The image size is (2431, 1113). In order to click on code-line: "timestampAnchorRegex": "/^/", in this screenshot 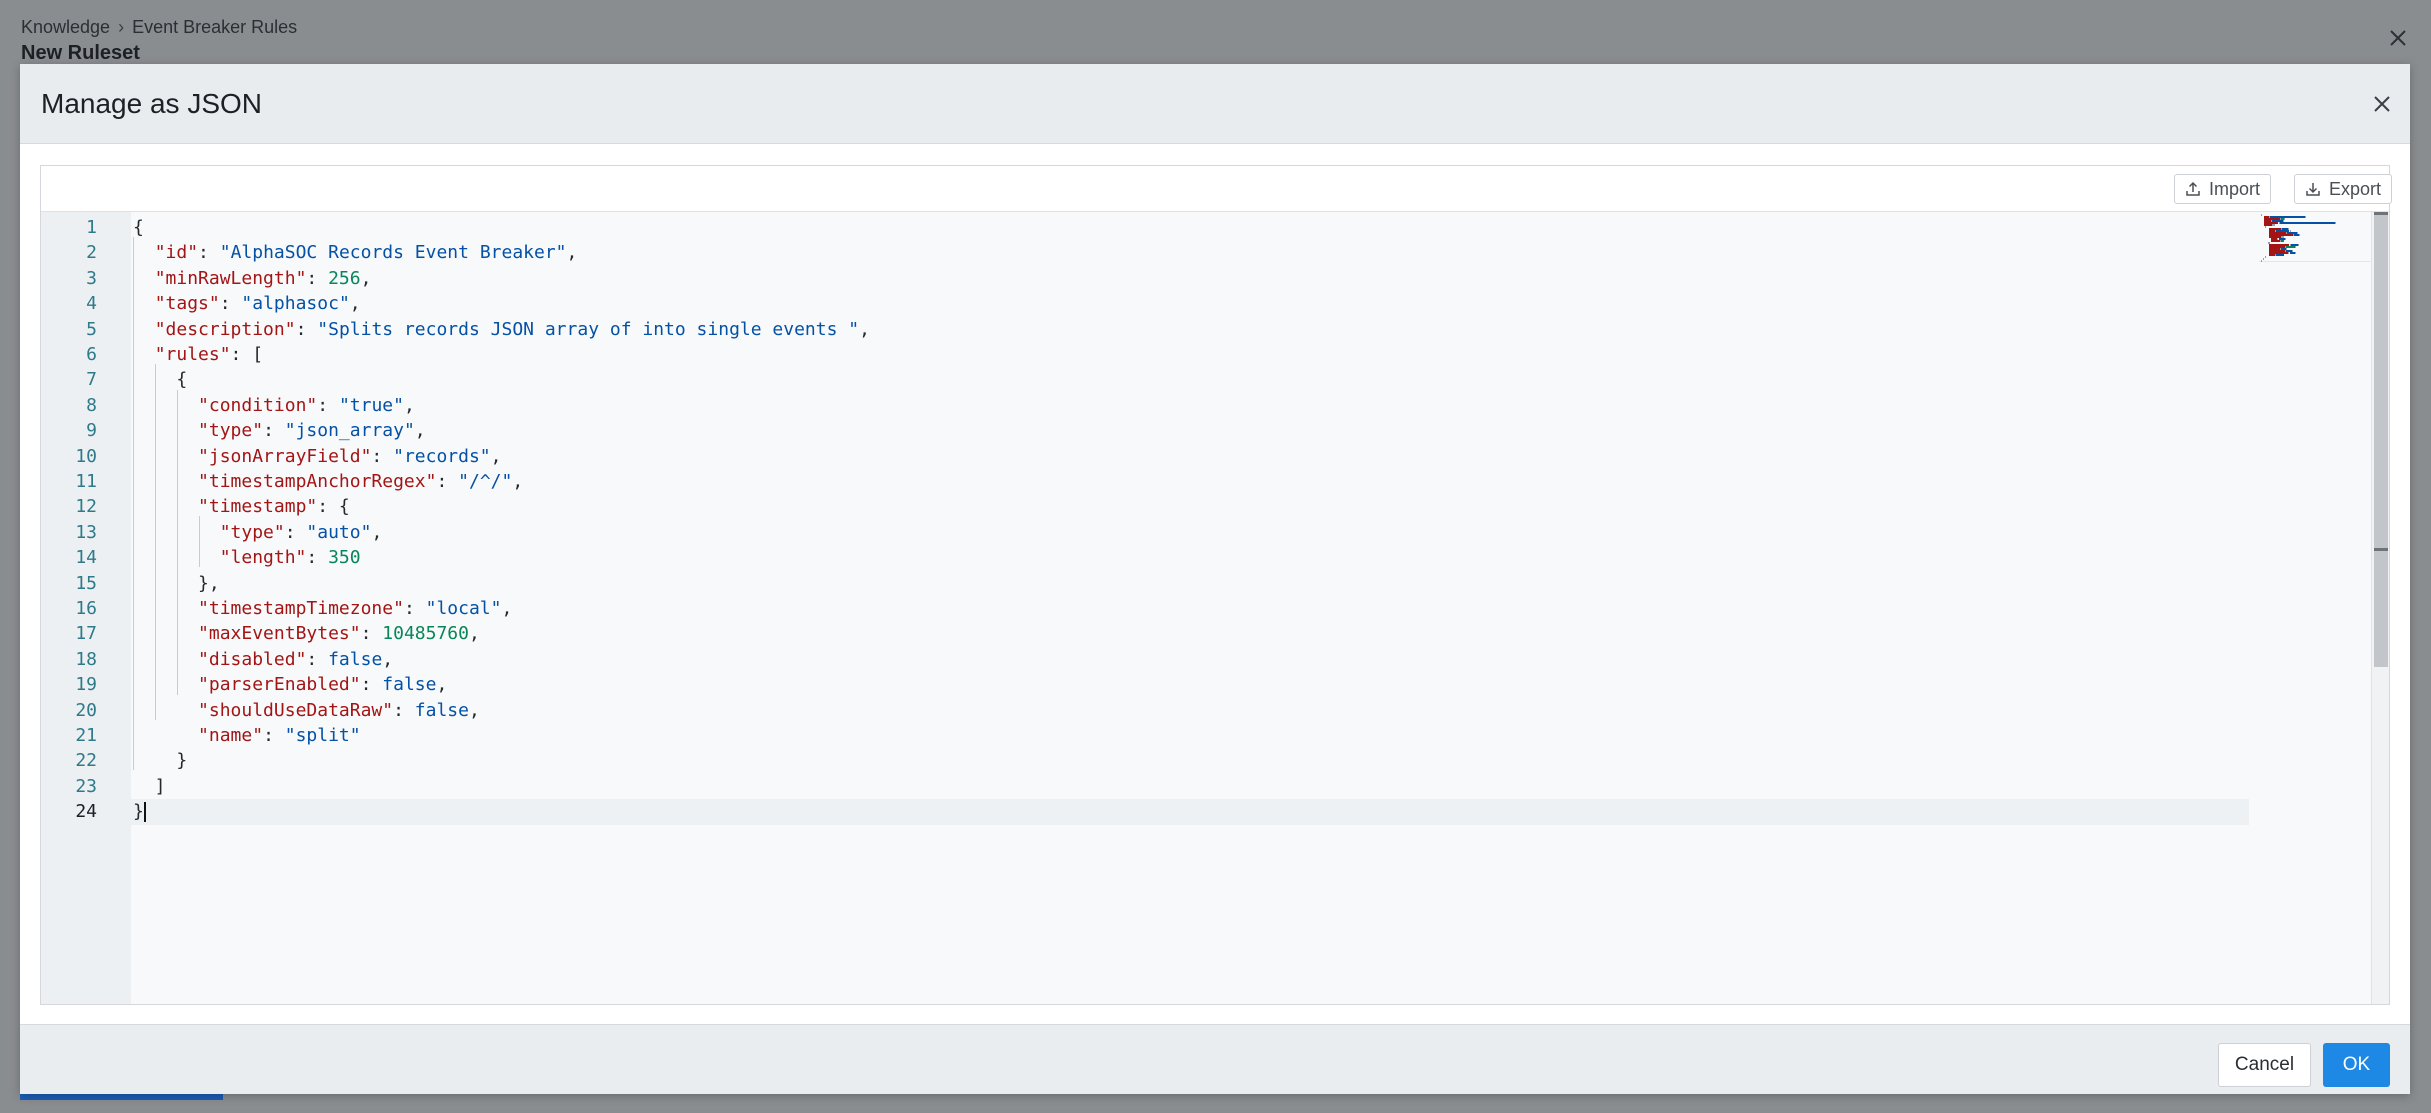, I will do `click(328, 481)`.